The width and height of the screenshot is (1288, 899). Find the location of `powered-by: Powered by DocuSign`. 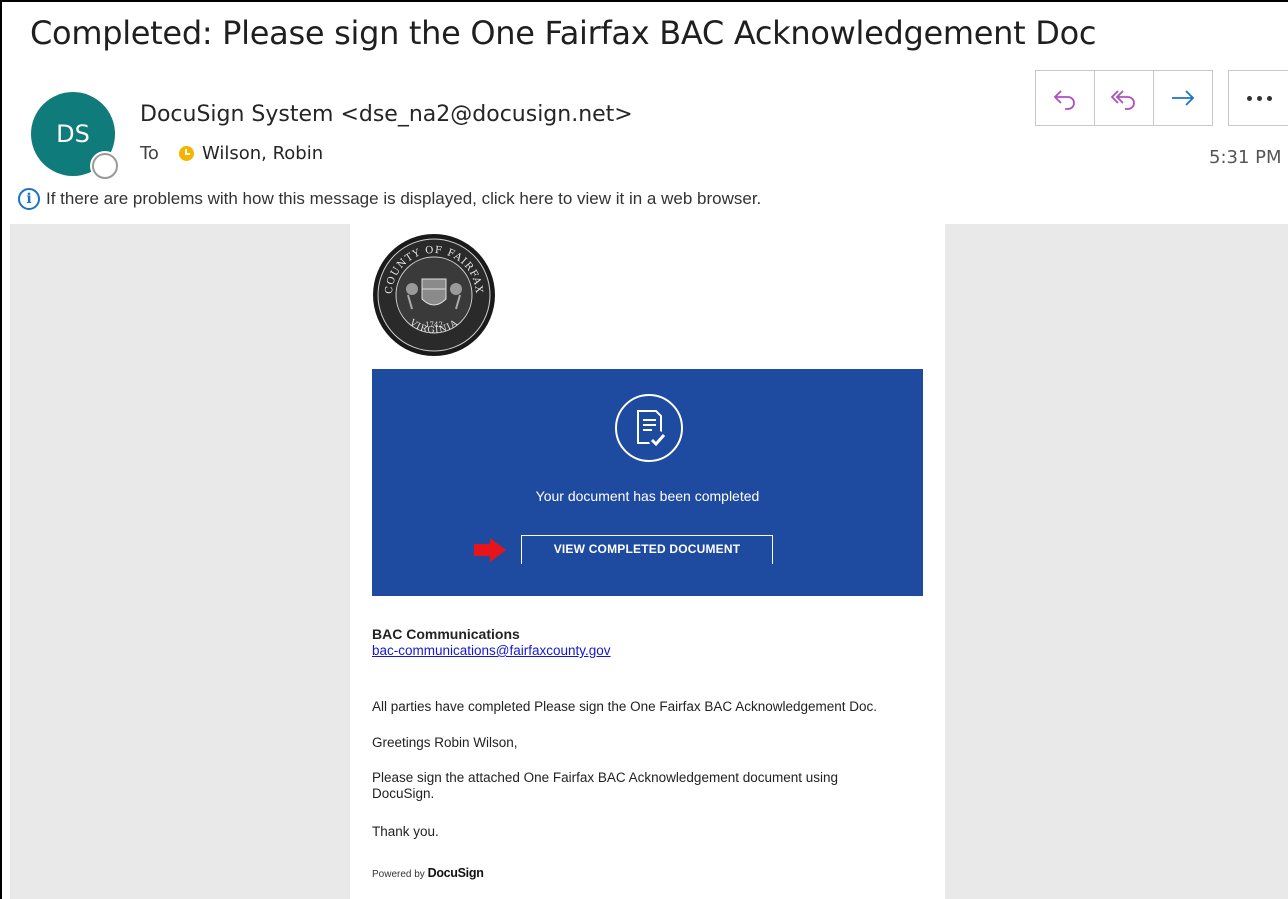

powered-by: Powered by DocuSign is located at coordinates (428, 873).